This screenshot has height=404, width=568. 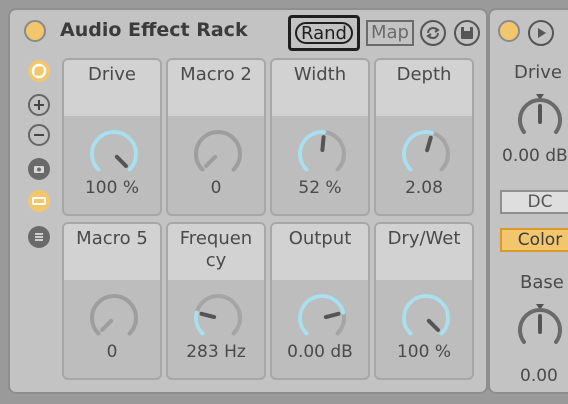 What do you see at coordinates (424, 238) in the screenshot?
I see `macro-label: Dry/Wet` at bounding box center [424, 238].